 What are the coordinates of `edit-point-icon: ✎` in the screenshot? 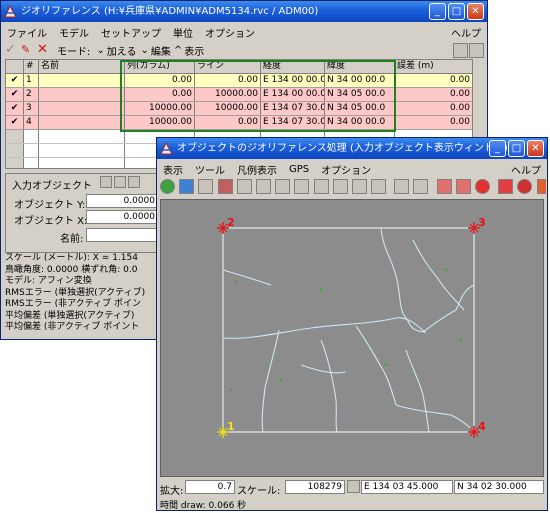 It's located at (28, 50).